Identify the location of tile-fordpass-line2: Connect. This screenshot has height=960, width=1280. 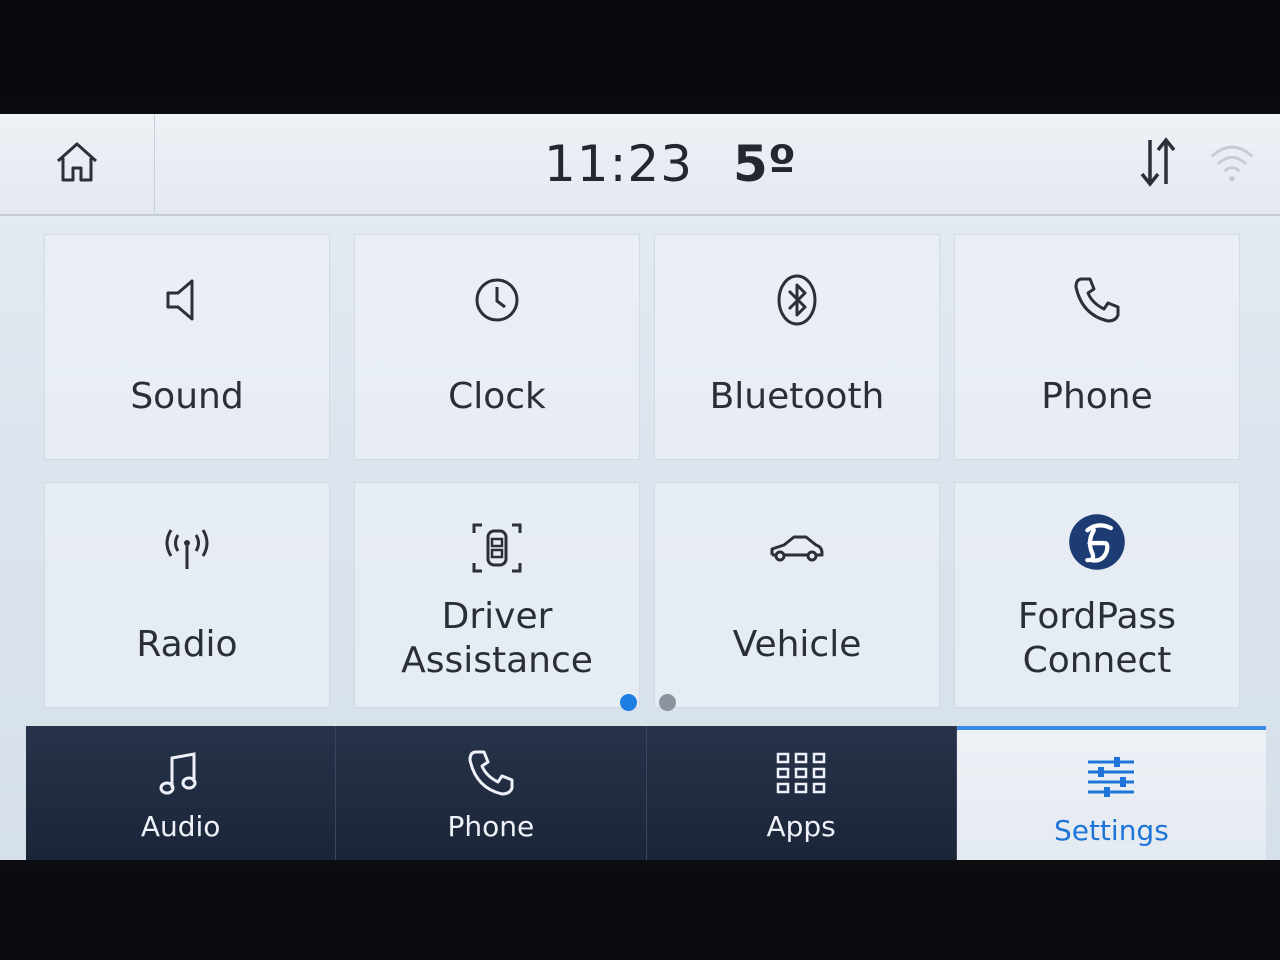
(1097, 660).